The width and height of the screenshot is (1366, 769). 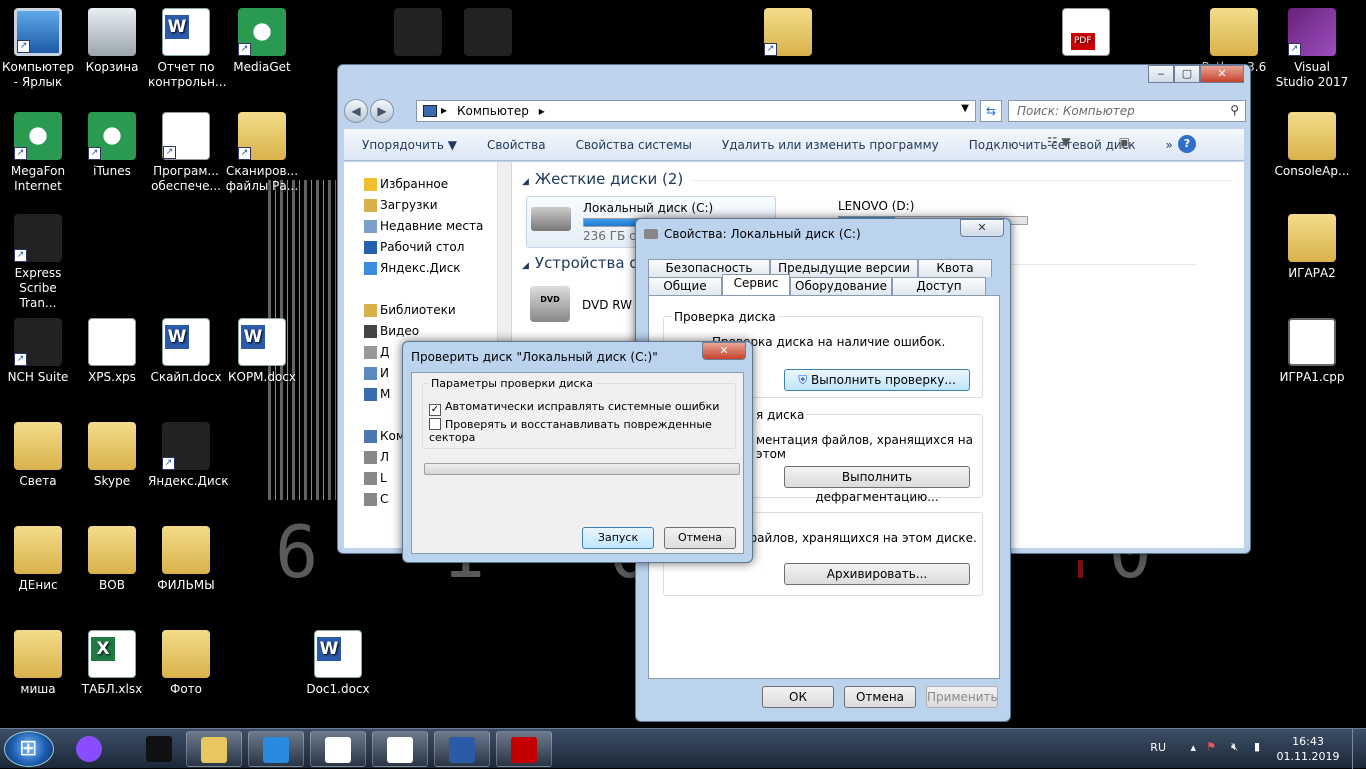 I want to click on icon-itunes: ↗ iTunes, so click(x=112, y=145).